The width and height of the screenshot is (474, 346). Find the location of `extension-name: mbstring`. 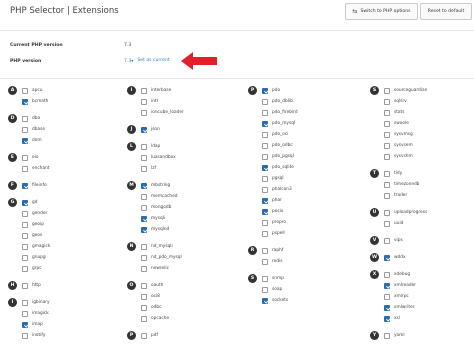

extension-name: mbstring is located at coordinates (161, 185).